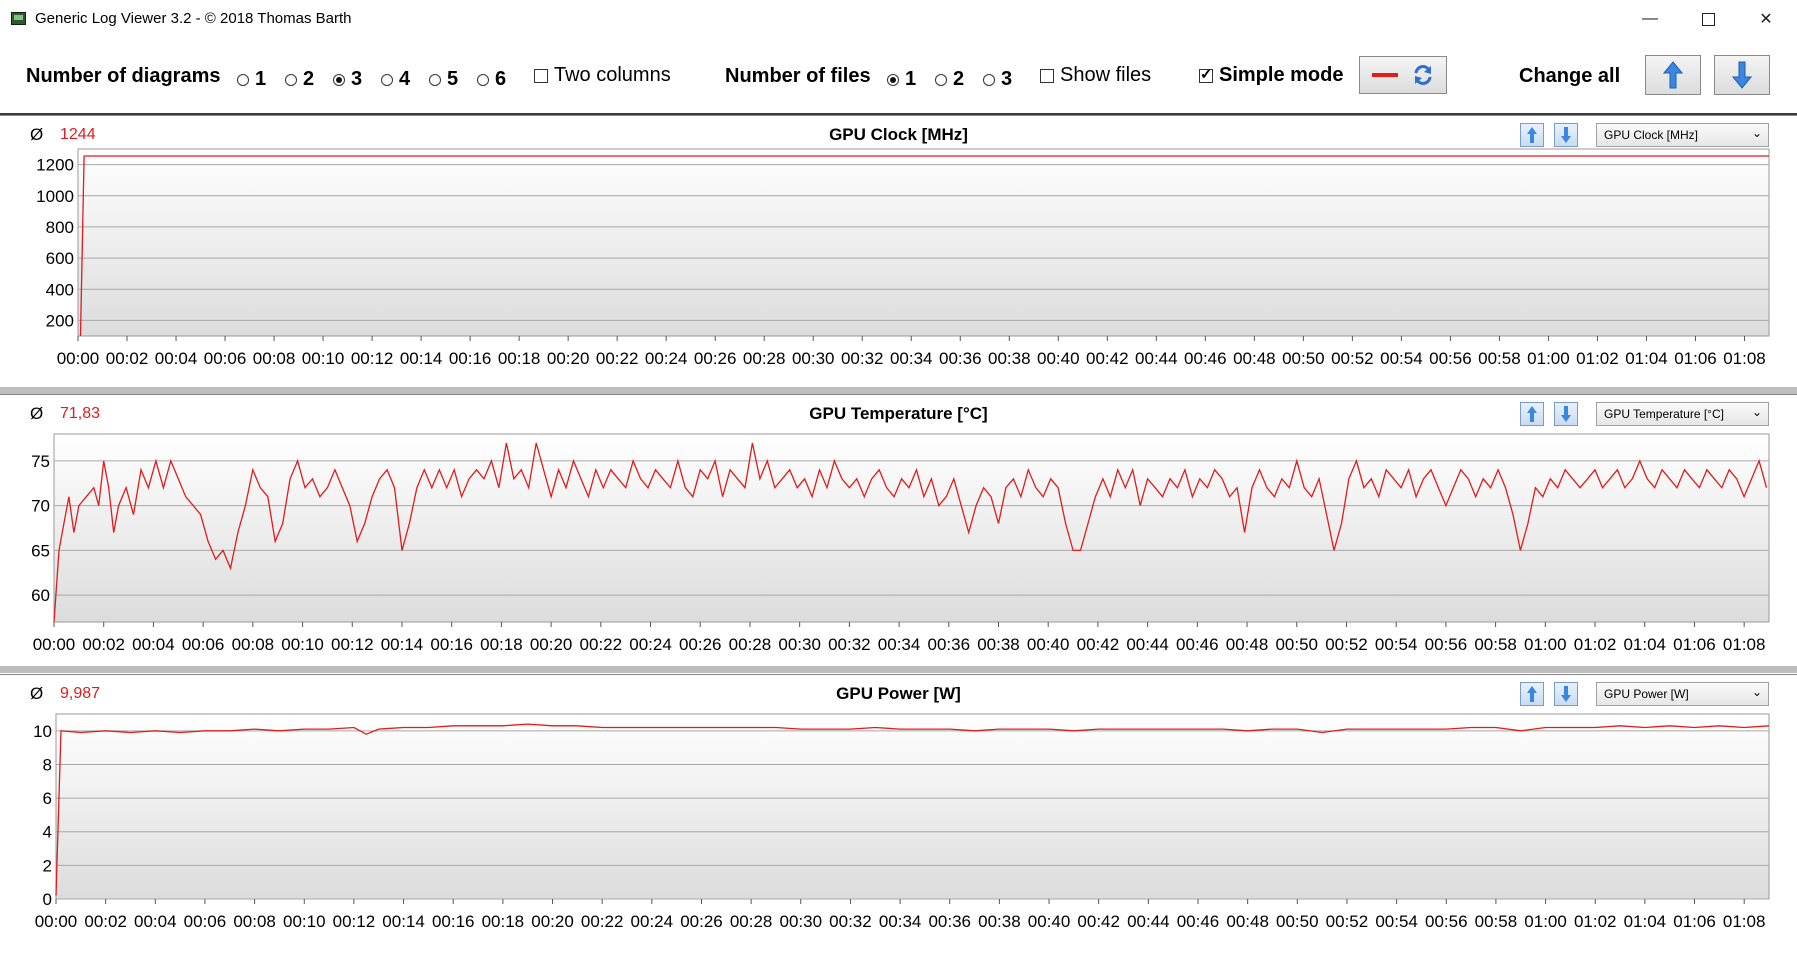 The width and height of the screenshot is (1797, 953). What do you see at coordinates (403, 921) in the screenshot?
I see `x-tick-label: 00:14` at bounding box center [403, 921].